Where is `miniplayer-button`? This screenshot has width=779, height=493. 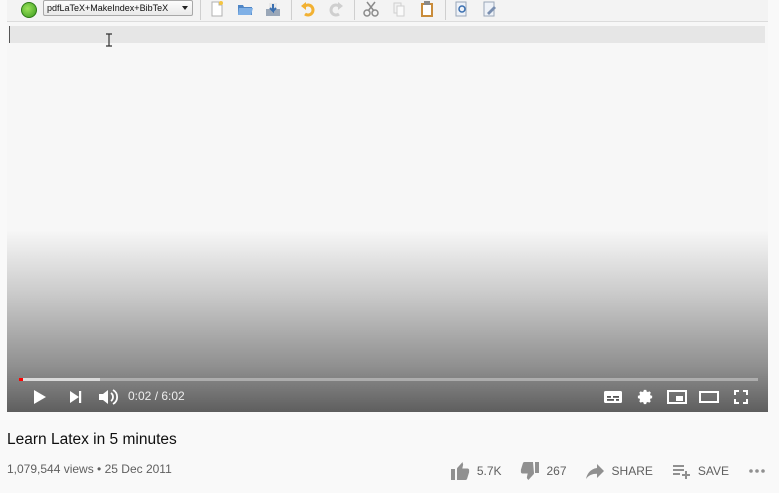 miniplayer-button is located at coordinates (677, 397).